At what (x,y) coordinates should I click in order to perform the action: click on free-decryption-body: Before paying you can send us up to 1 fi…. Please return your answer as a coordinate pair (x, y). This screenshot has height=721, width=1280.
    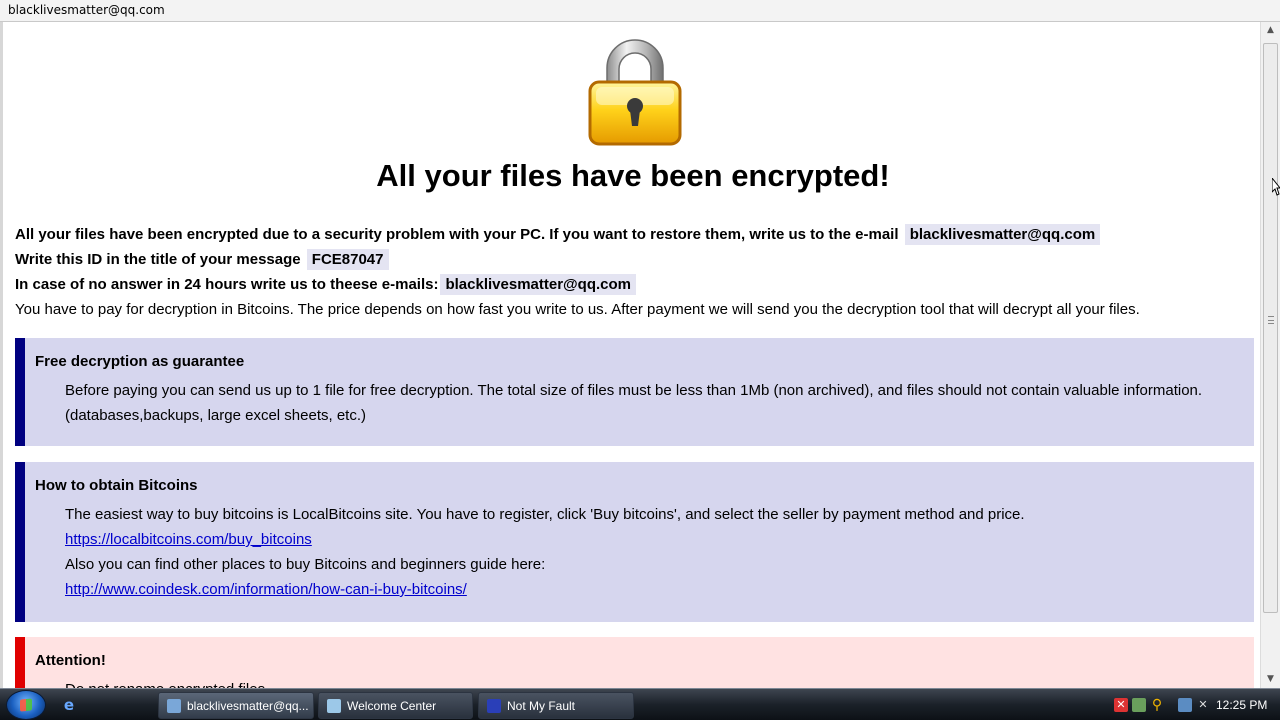
    Looking at the image, I should click on (639, 403).